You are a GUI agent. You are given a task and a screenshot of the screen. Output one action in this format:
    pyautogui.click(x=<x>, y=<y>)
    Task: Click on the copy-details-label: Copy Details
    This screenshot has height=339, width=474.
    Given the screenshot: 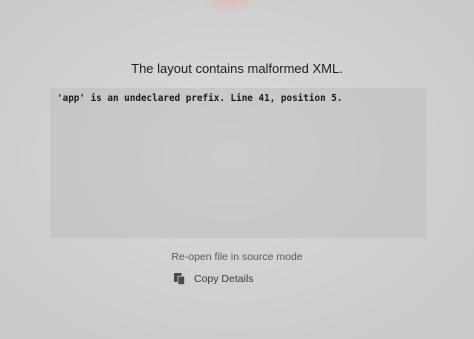 What is the action you would take?
    pyautogui.click(x=224, y=279)
    